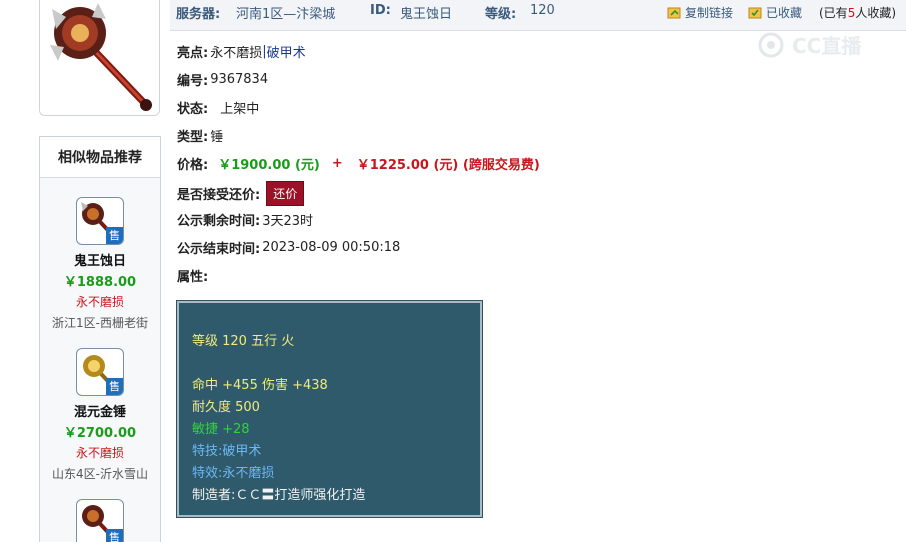  I want to click on attributes-label: 属性:, so click(193, 277).